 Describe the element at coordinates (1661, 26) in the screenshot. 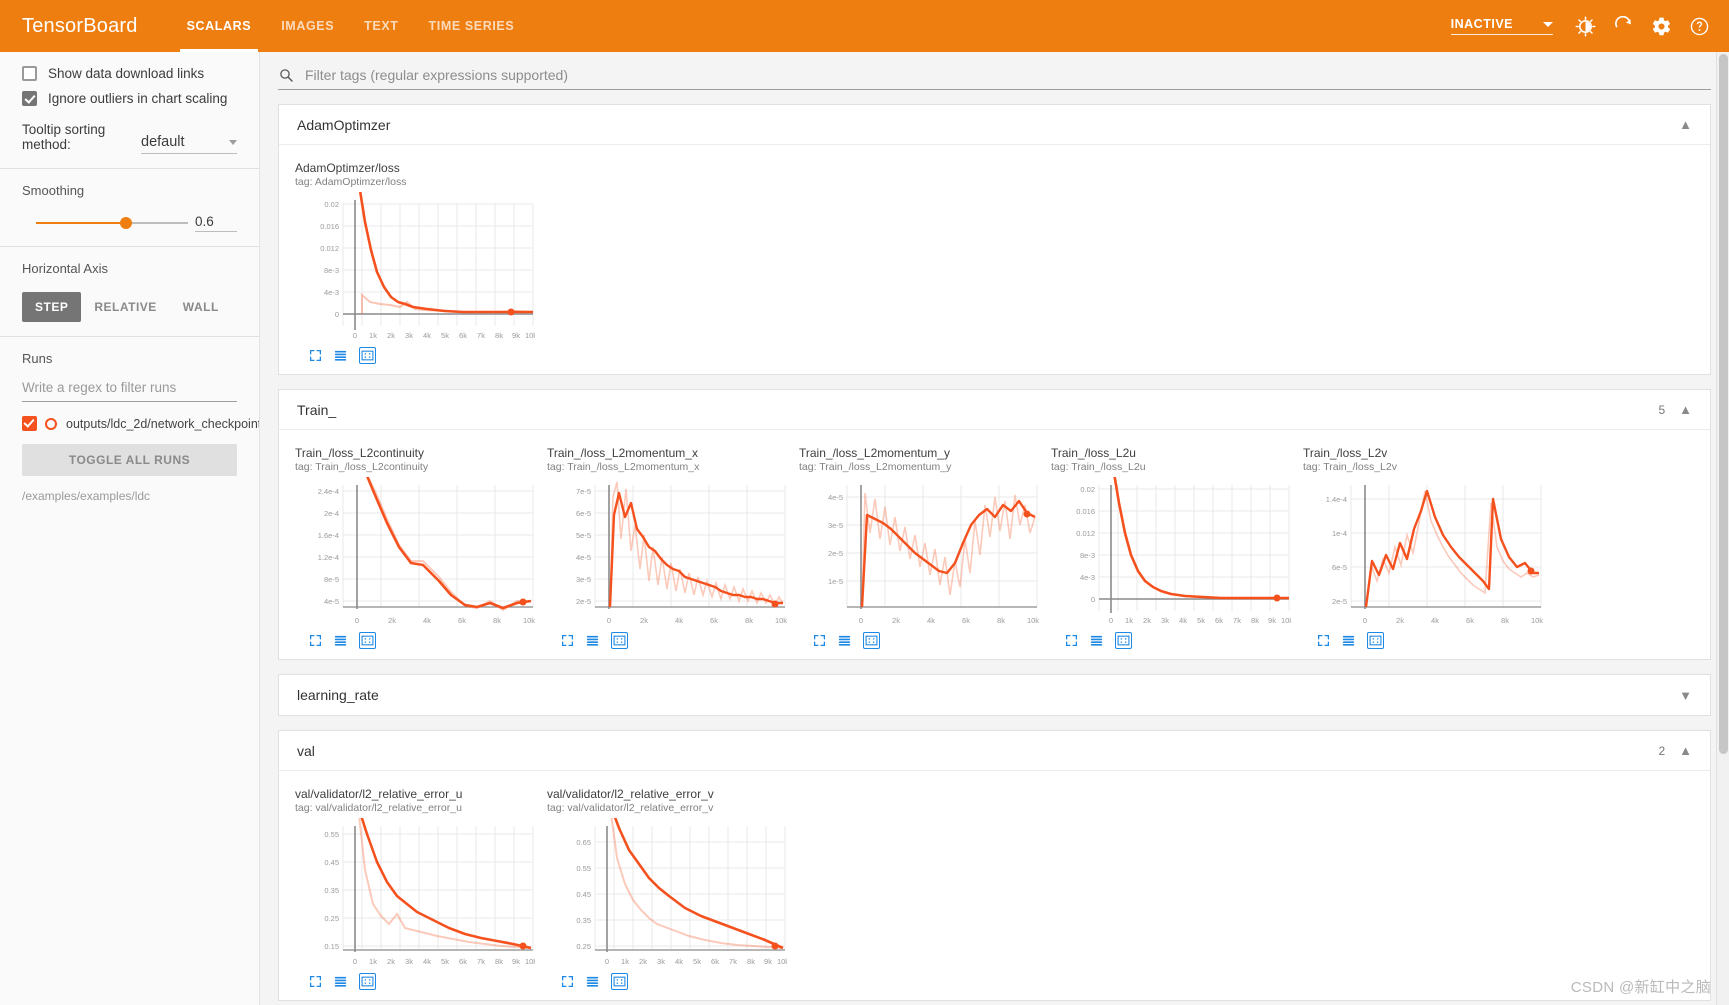

I see `gear-icon` at that location.